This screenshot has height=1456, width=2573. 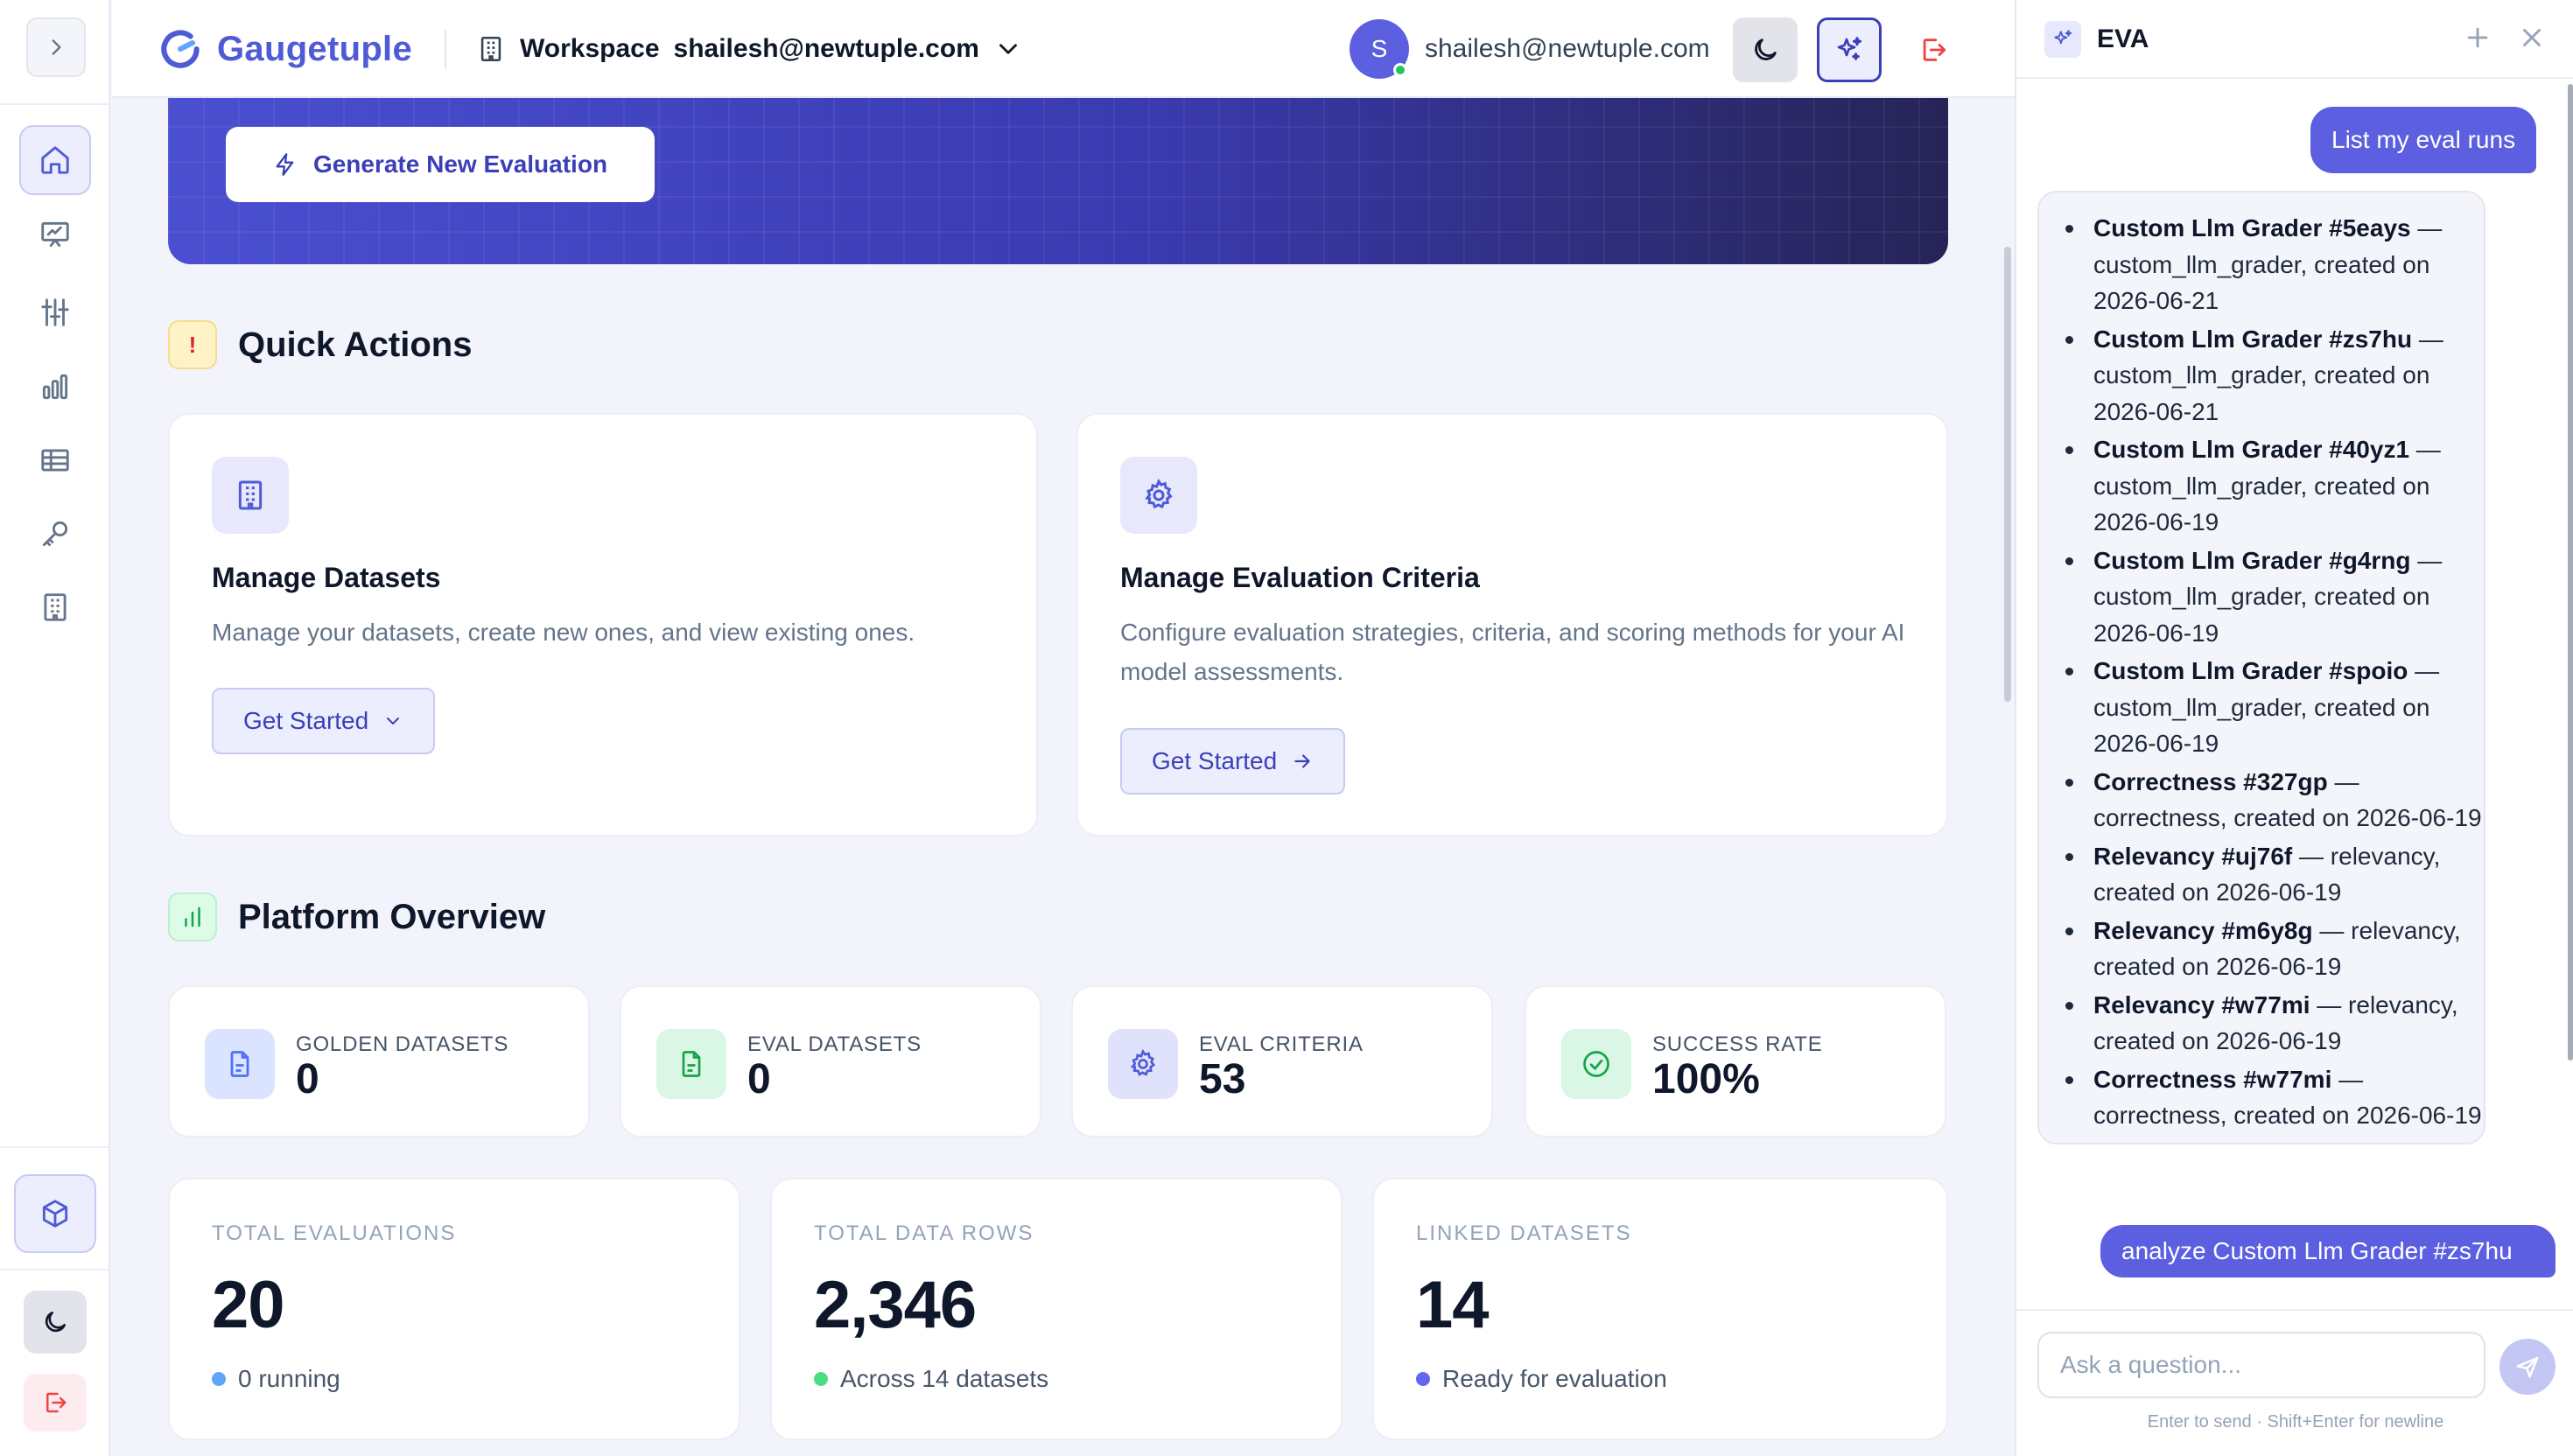 What do you see at coordinates (2008, 474) in the screenshot?
I see `main-scrollbar` at bounding box center [2008, 474].